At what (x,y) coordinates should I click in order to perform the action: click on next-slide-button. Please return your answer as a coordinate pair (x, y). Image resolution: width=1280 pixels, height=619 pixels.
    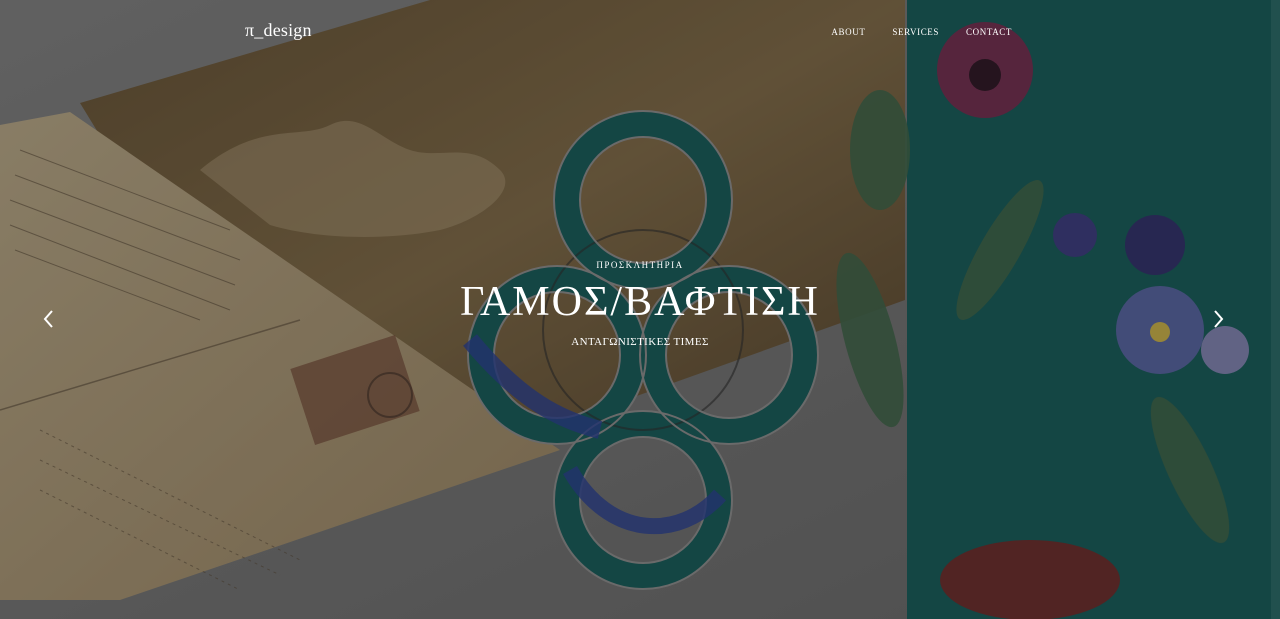
    Looking at the image, I should click on (1219, 319).